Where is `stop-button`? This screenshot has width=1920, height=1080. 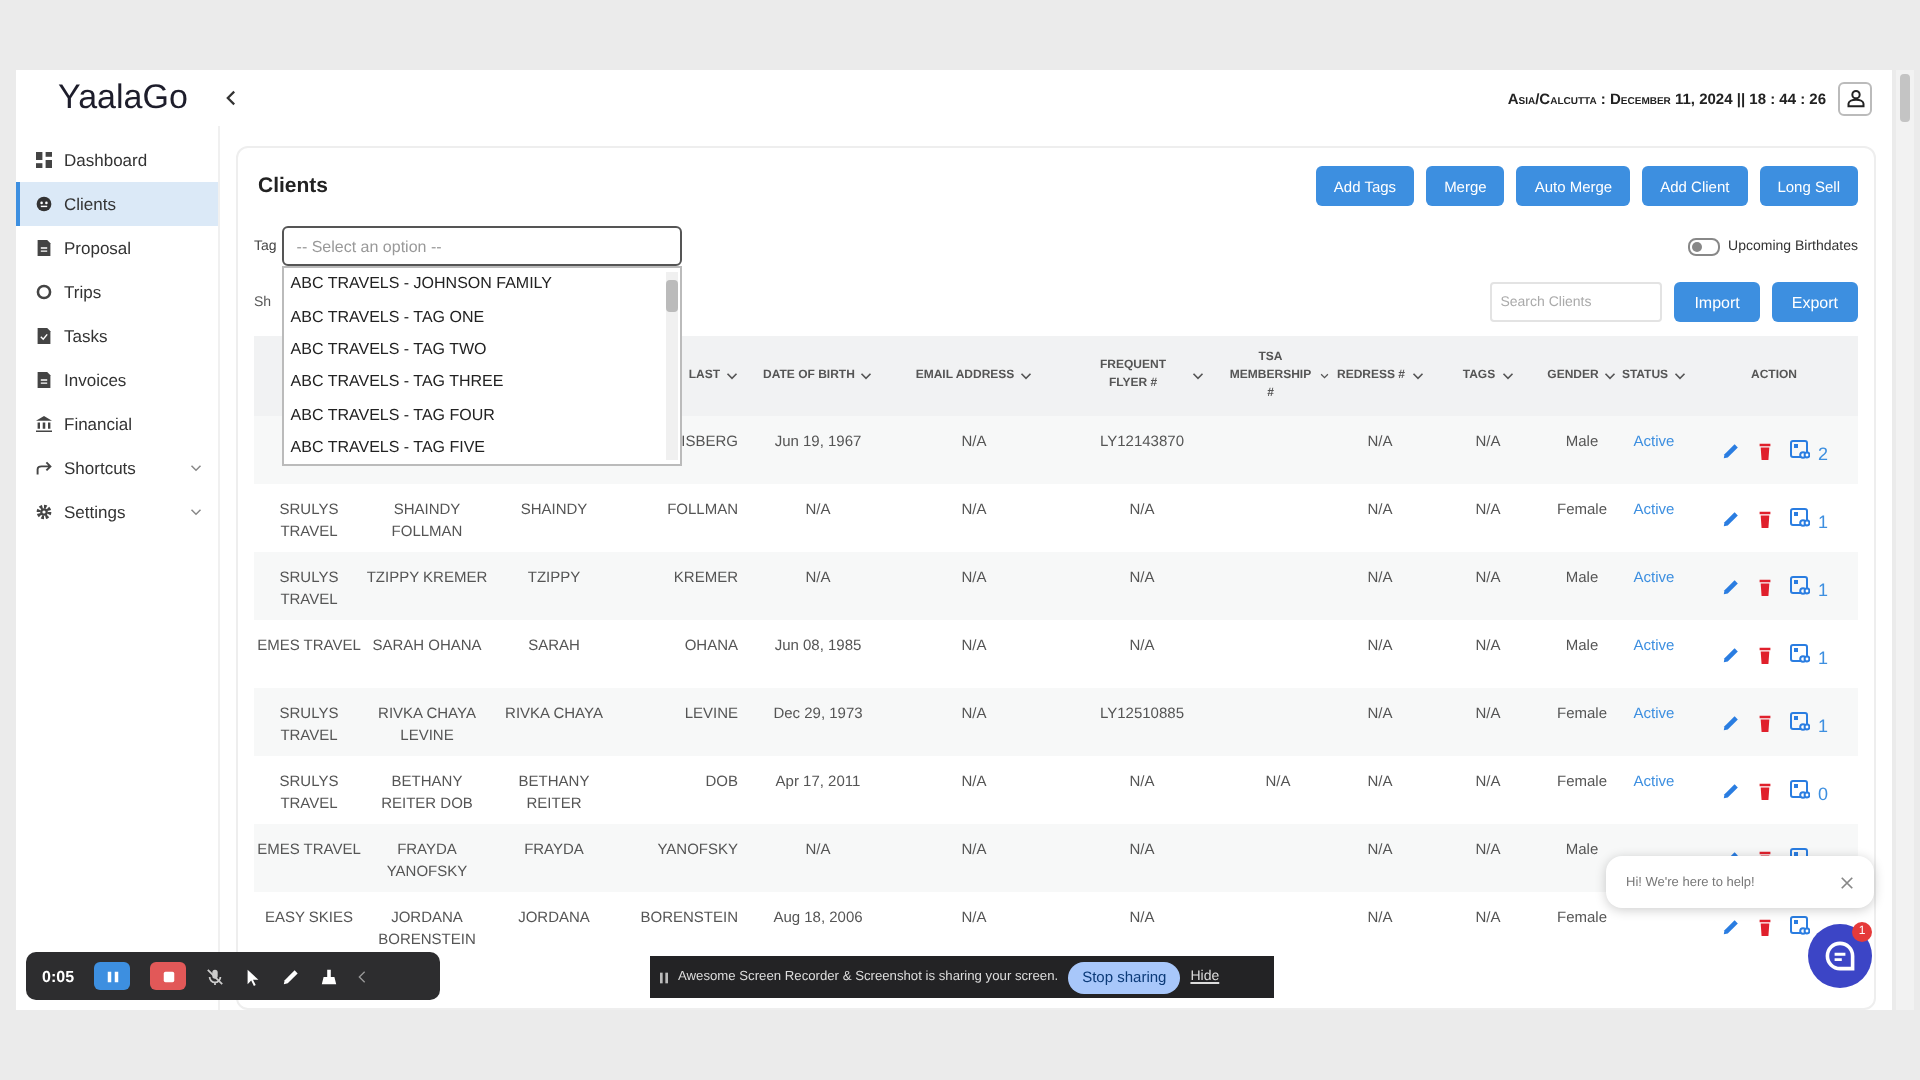 stop-button is located at coordinates (168, 976).